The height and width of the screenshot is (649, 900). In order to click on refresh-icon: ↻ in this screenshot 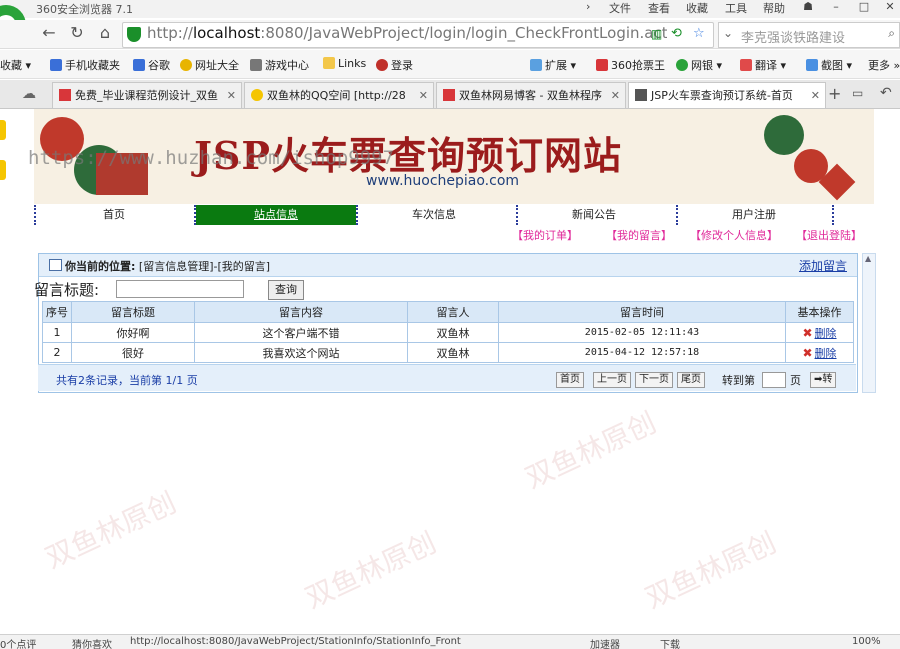, I will do `click(77, 33)`.